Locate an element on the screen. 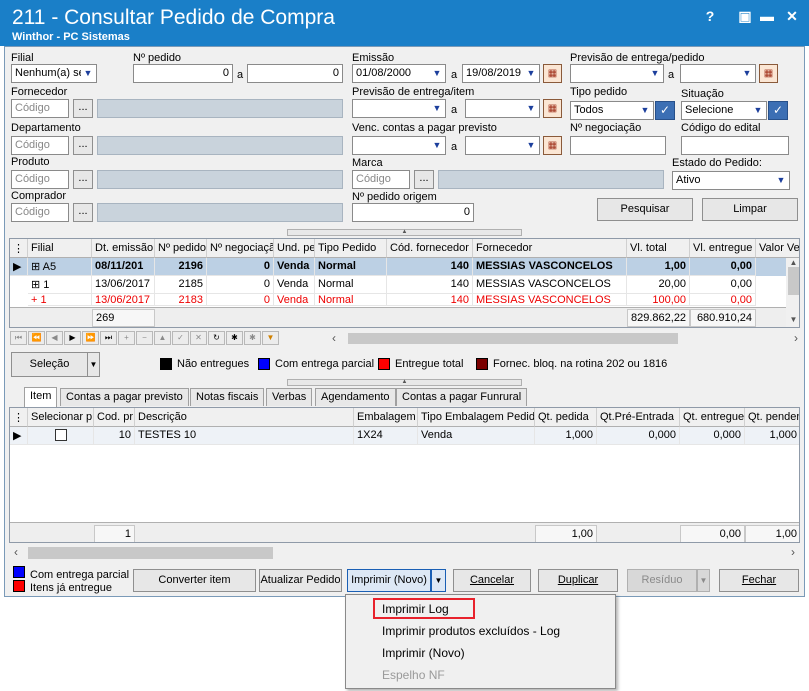 This screenshot has width=809, height=691. col-header: Nº pedido is located at coordinates (181, 248).